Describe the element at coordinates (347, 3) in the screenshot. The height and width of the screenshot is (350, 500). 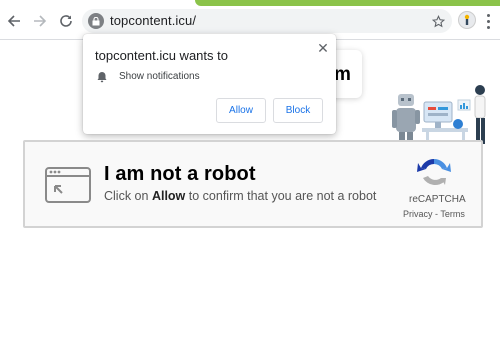
I see `tab-strip` at that location.